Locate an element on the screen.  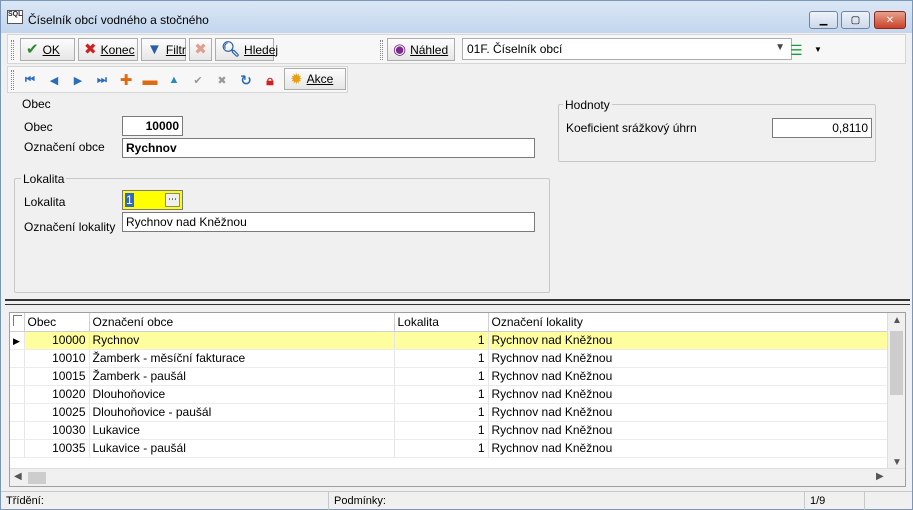
status-record-position: 1/9 is located at coordinates (835, 501).